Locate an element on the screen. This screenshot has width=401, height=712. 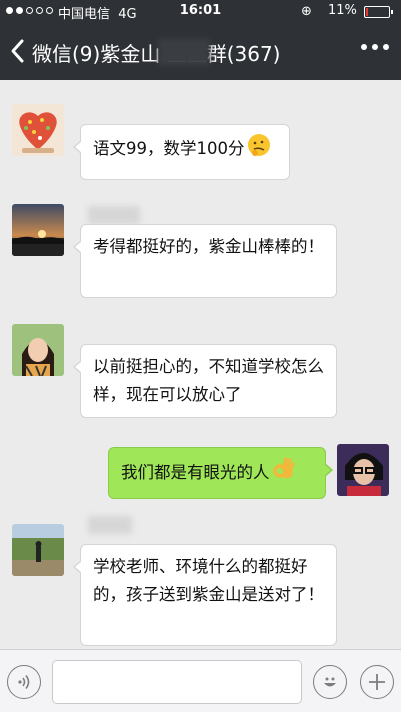
message-bubble: 语文99，数学100分 is located at coordinates (181, 152).